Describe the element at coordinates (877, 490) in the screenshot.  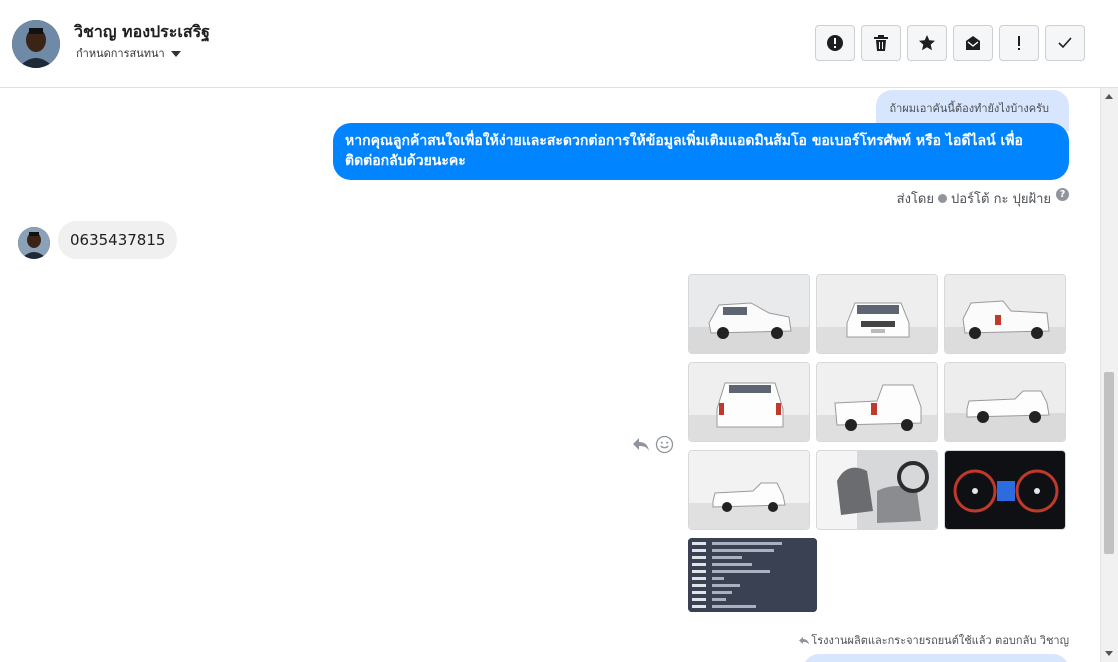
I see `photo-interior` at that location.